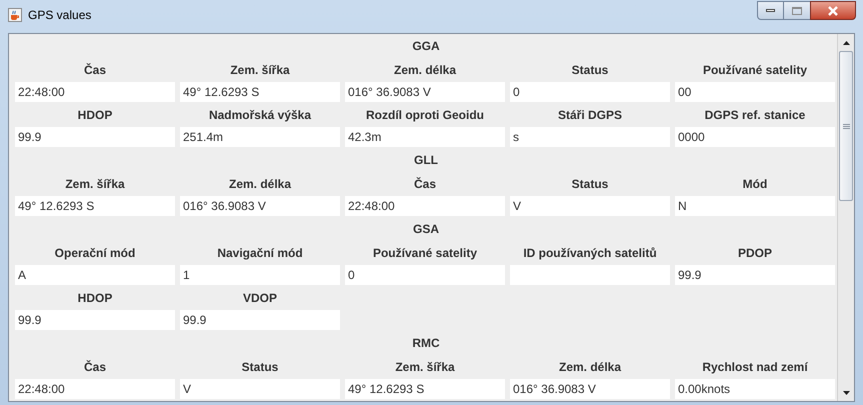 The image size is (863, 405). I want to click on minimize-button, so click(770, 10).